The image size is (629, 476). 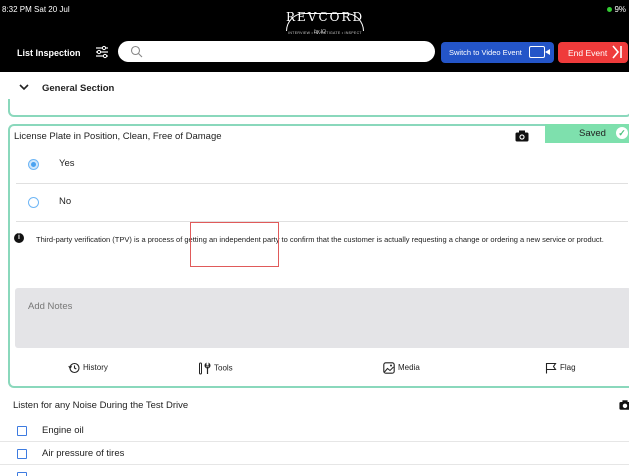 I want to click on switch-to-video-button: Switch to Video Event, so click(x=497, y=52).